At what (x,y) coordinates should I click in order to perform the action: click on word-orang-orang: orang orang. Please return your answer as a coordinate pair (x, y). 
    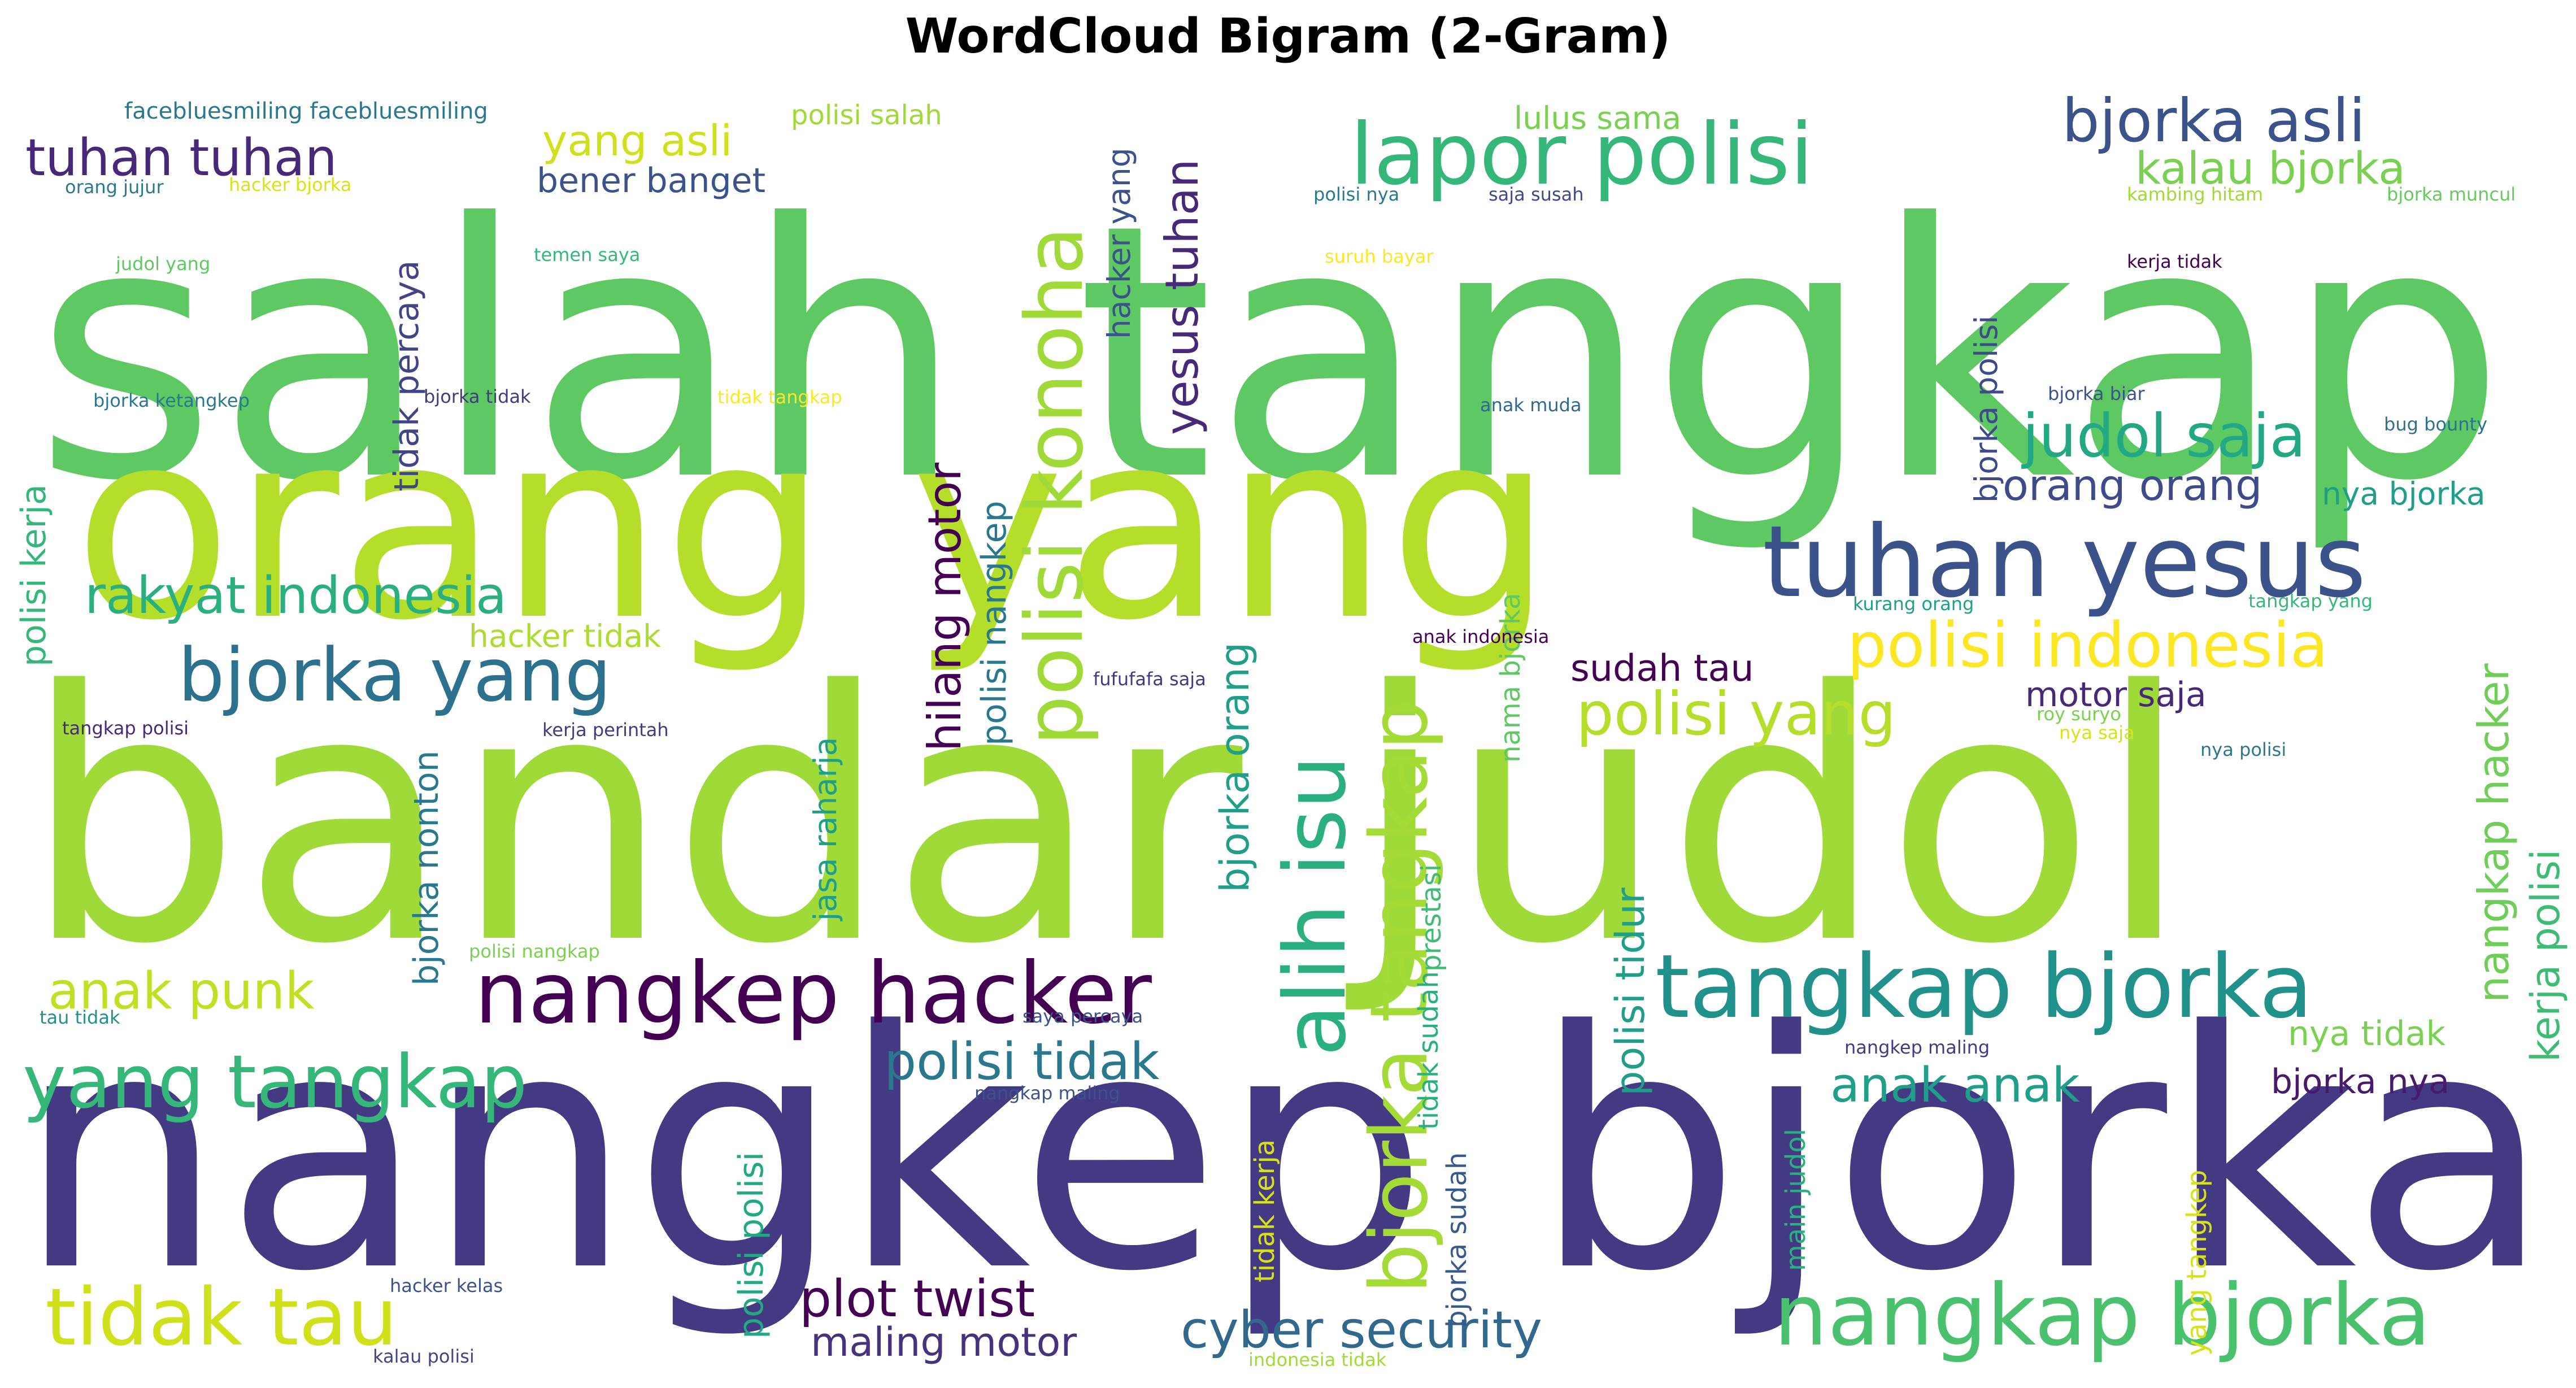
    Looking at the image, I should click on (2132, 485).